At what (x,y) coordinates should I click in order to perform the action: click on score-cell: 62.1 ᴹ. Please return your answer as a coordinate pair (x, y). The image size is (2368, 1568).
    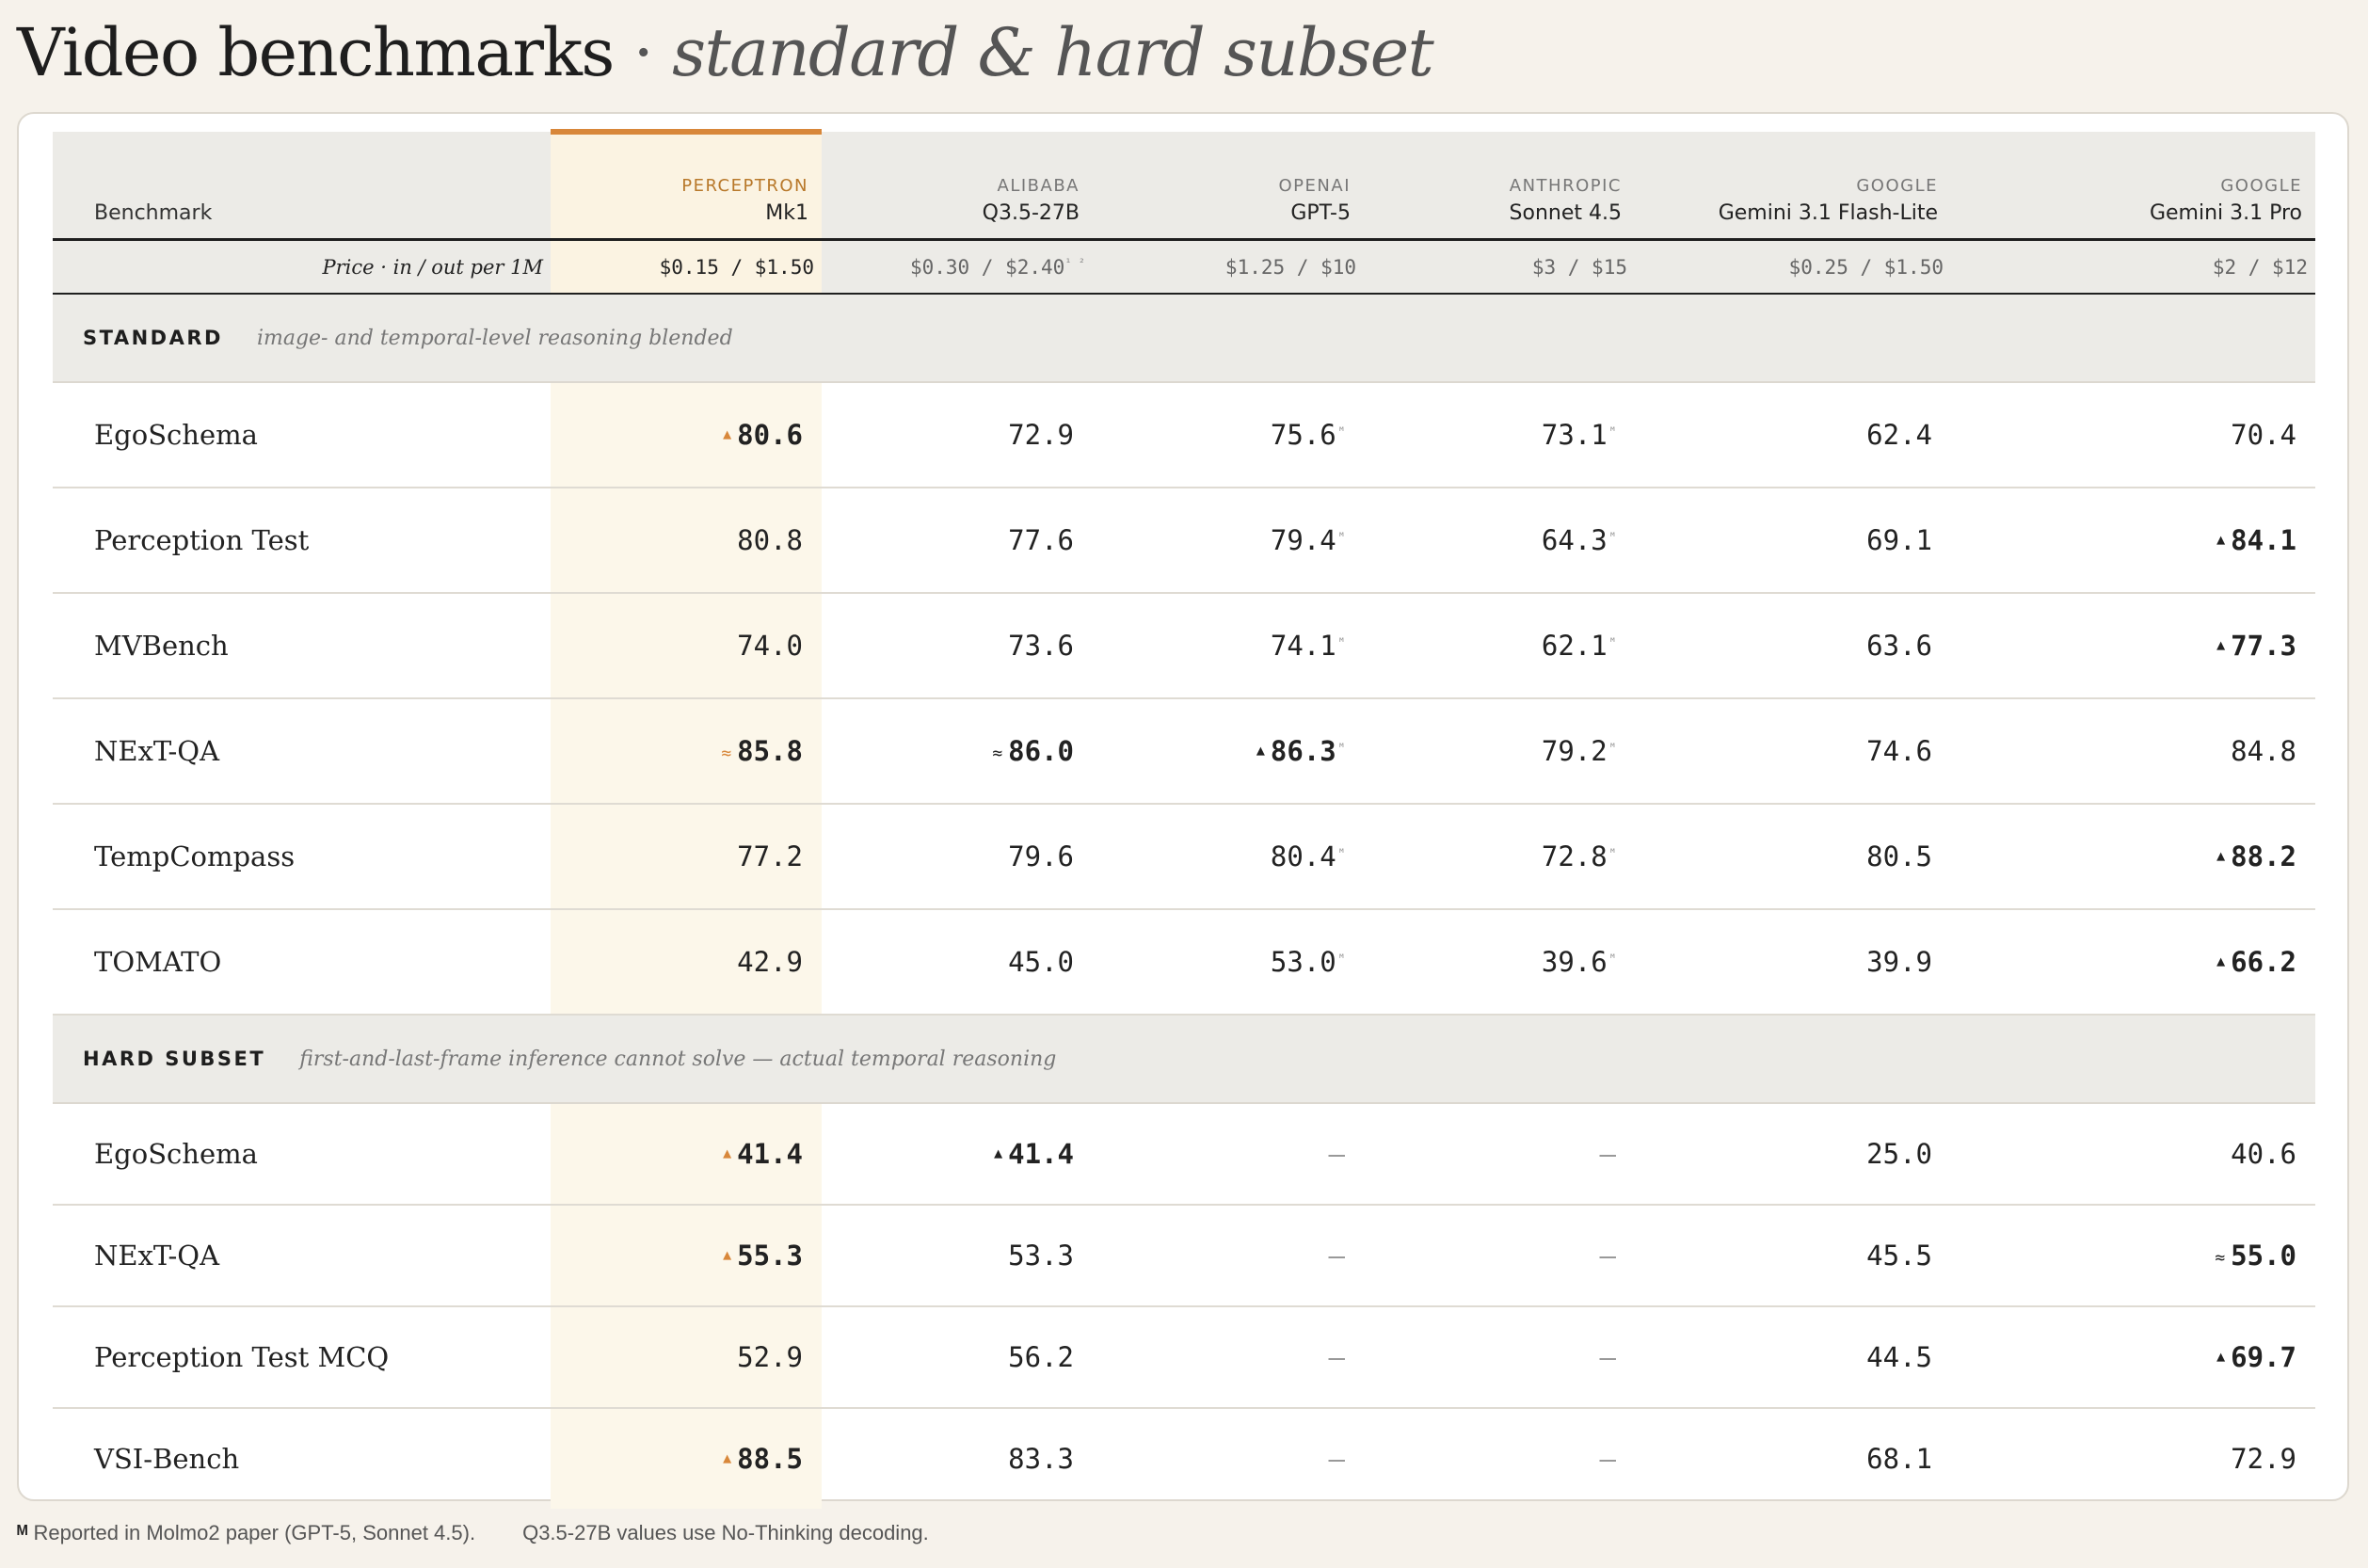
    Looking at the image, I should click on (1499, 646).